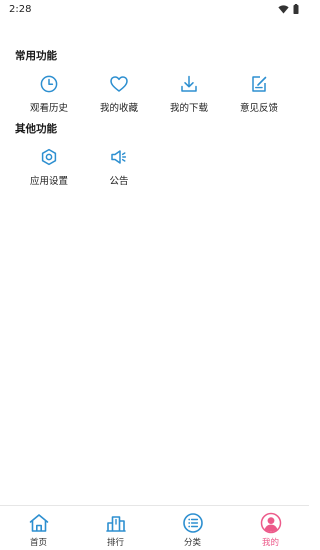  Describe the element at coordinates (192, 523) in the screenshot. I see `category-list-icon` at that location.